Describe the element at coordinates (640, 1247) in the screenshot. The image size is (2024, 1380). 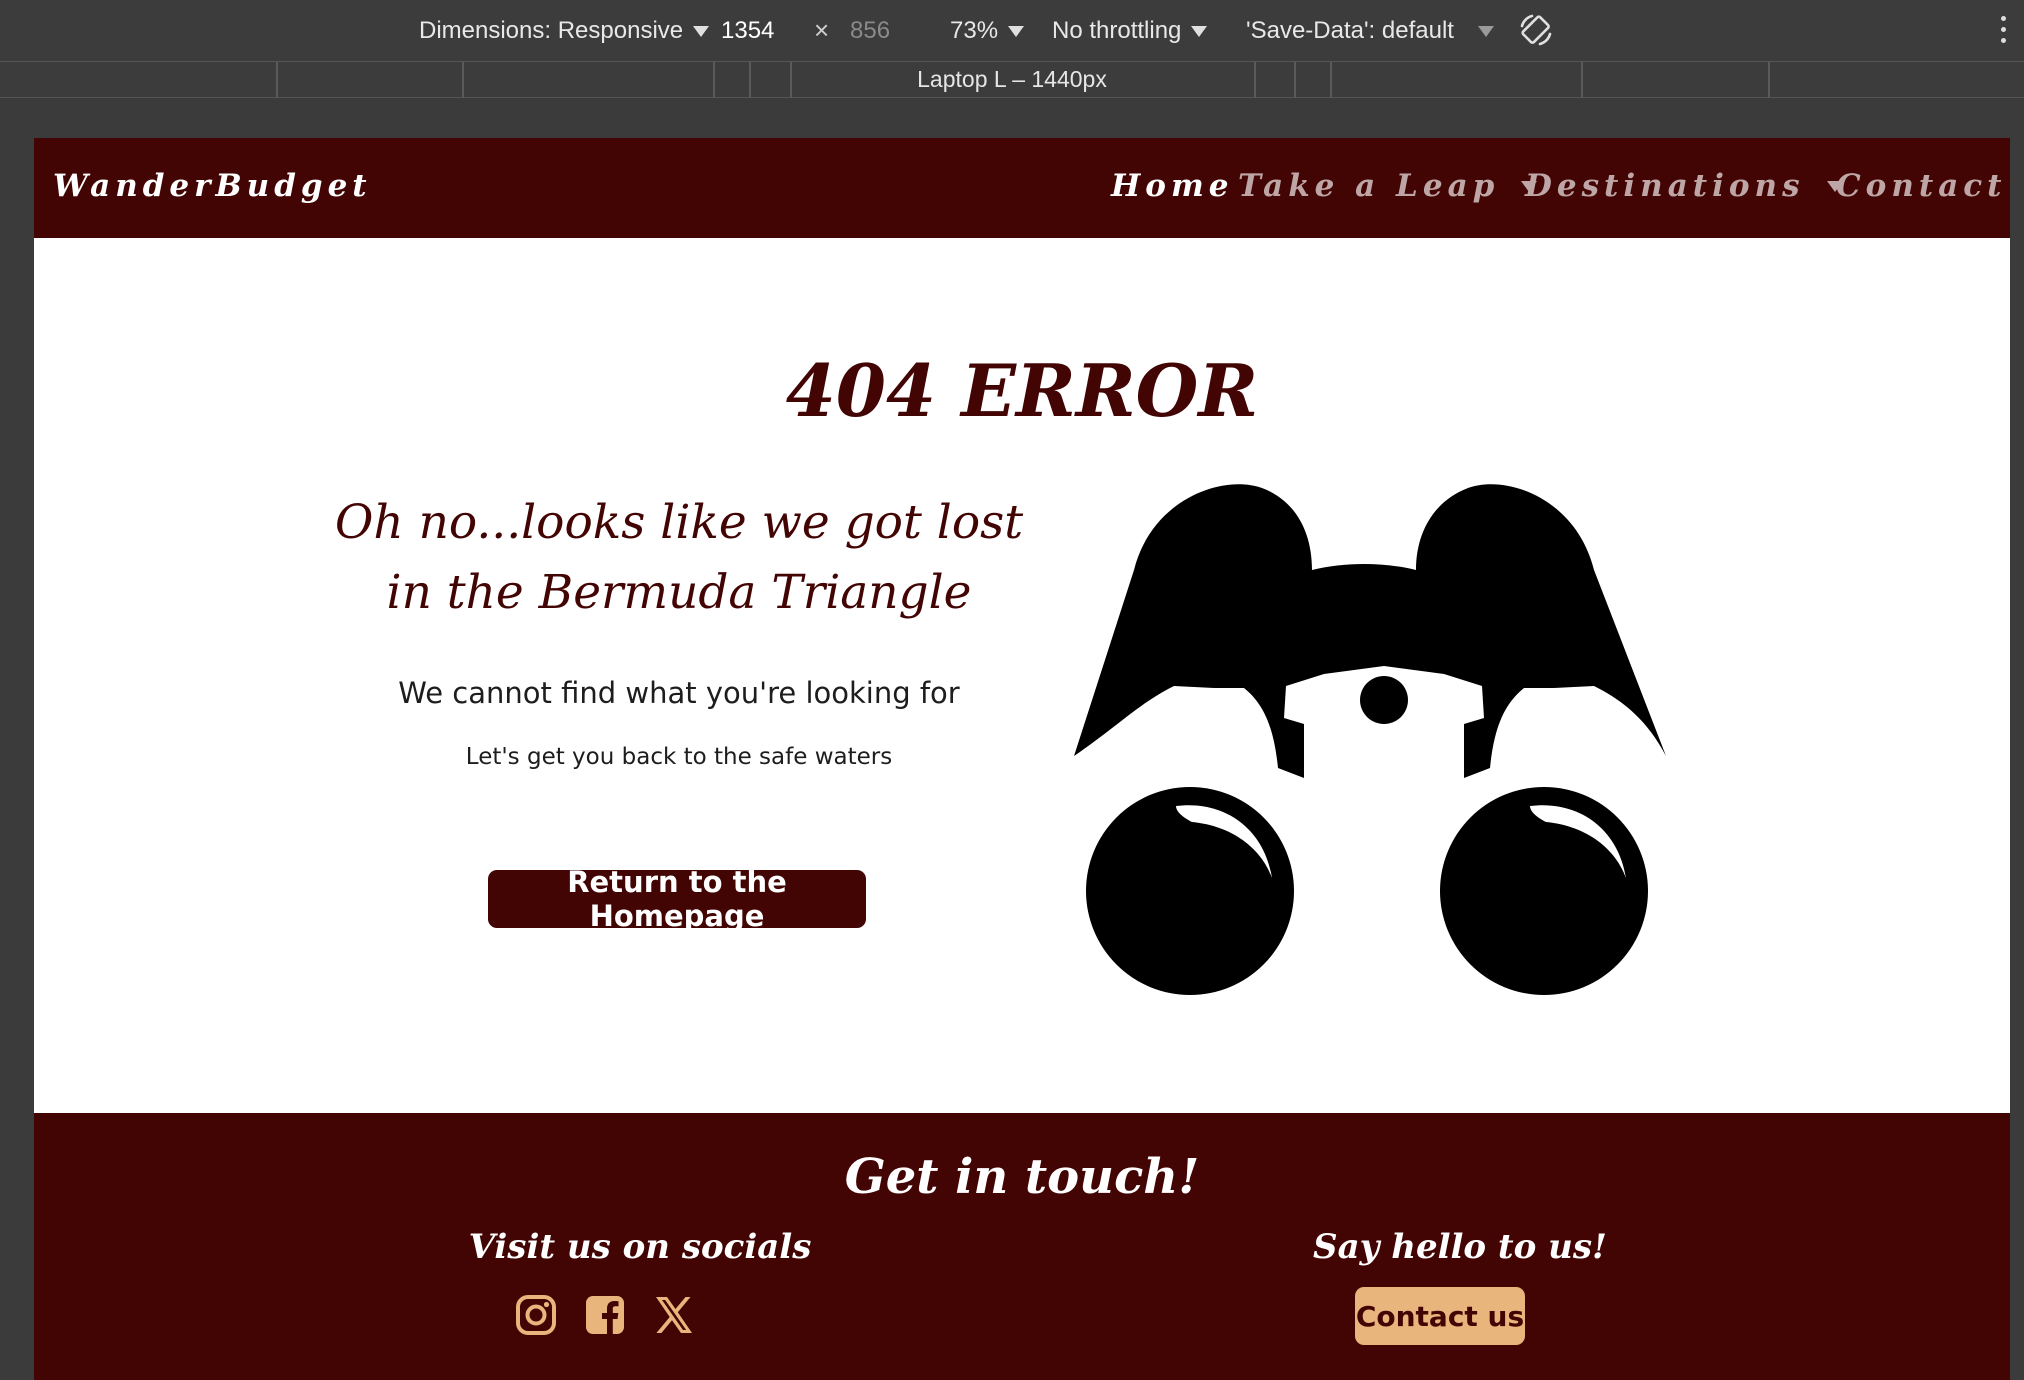
I see `socials-heading: Visit us on socials` at that location.